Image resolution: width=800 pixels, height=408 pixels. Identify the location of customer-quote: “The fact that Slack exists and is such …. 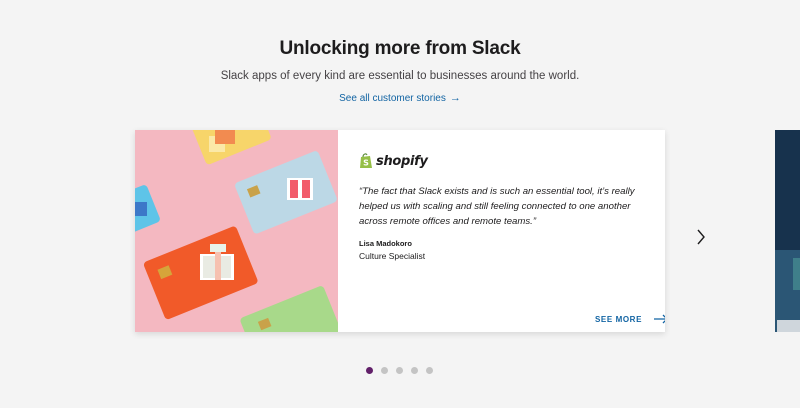
(497, 206).